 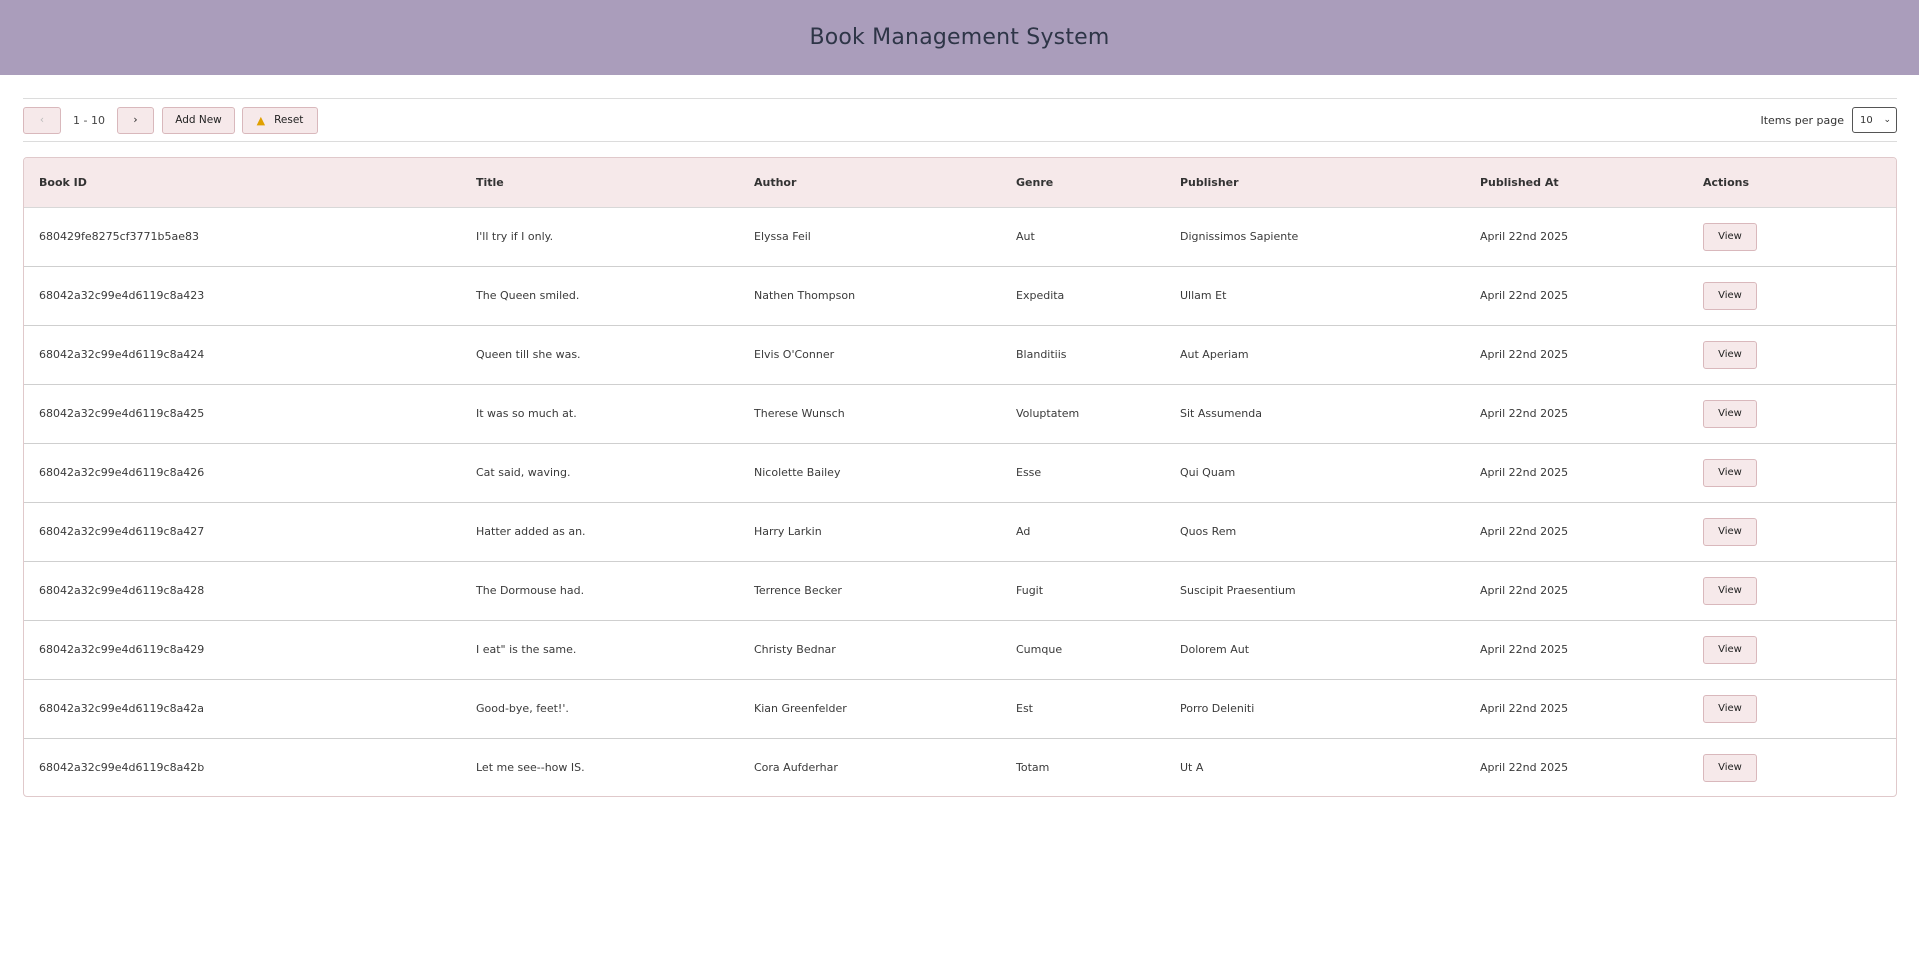 What do you see at coordinates (1239, 236) in the screenshot?
I see `cell-publisher: Dignissimos Sapiente` at bounding box center [1239, 236].